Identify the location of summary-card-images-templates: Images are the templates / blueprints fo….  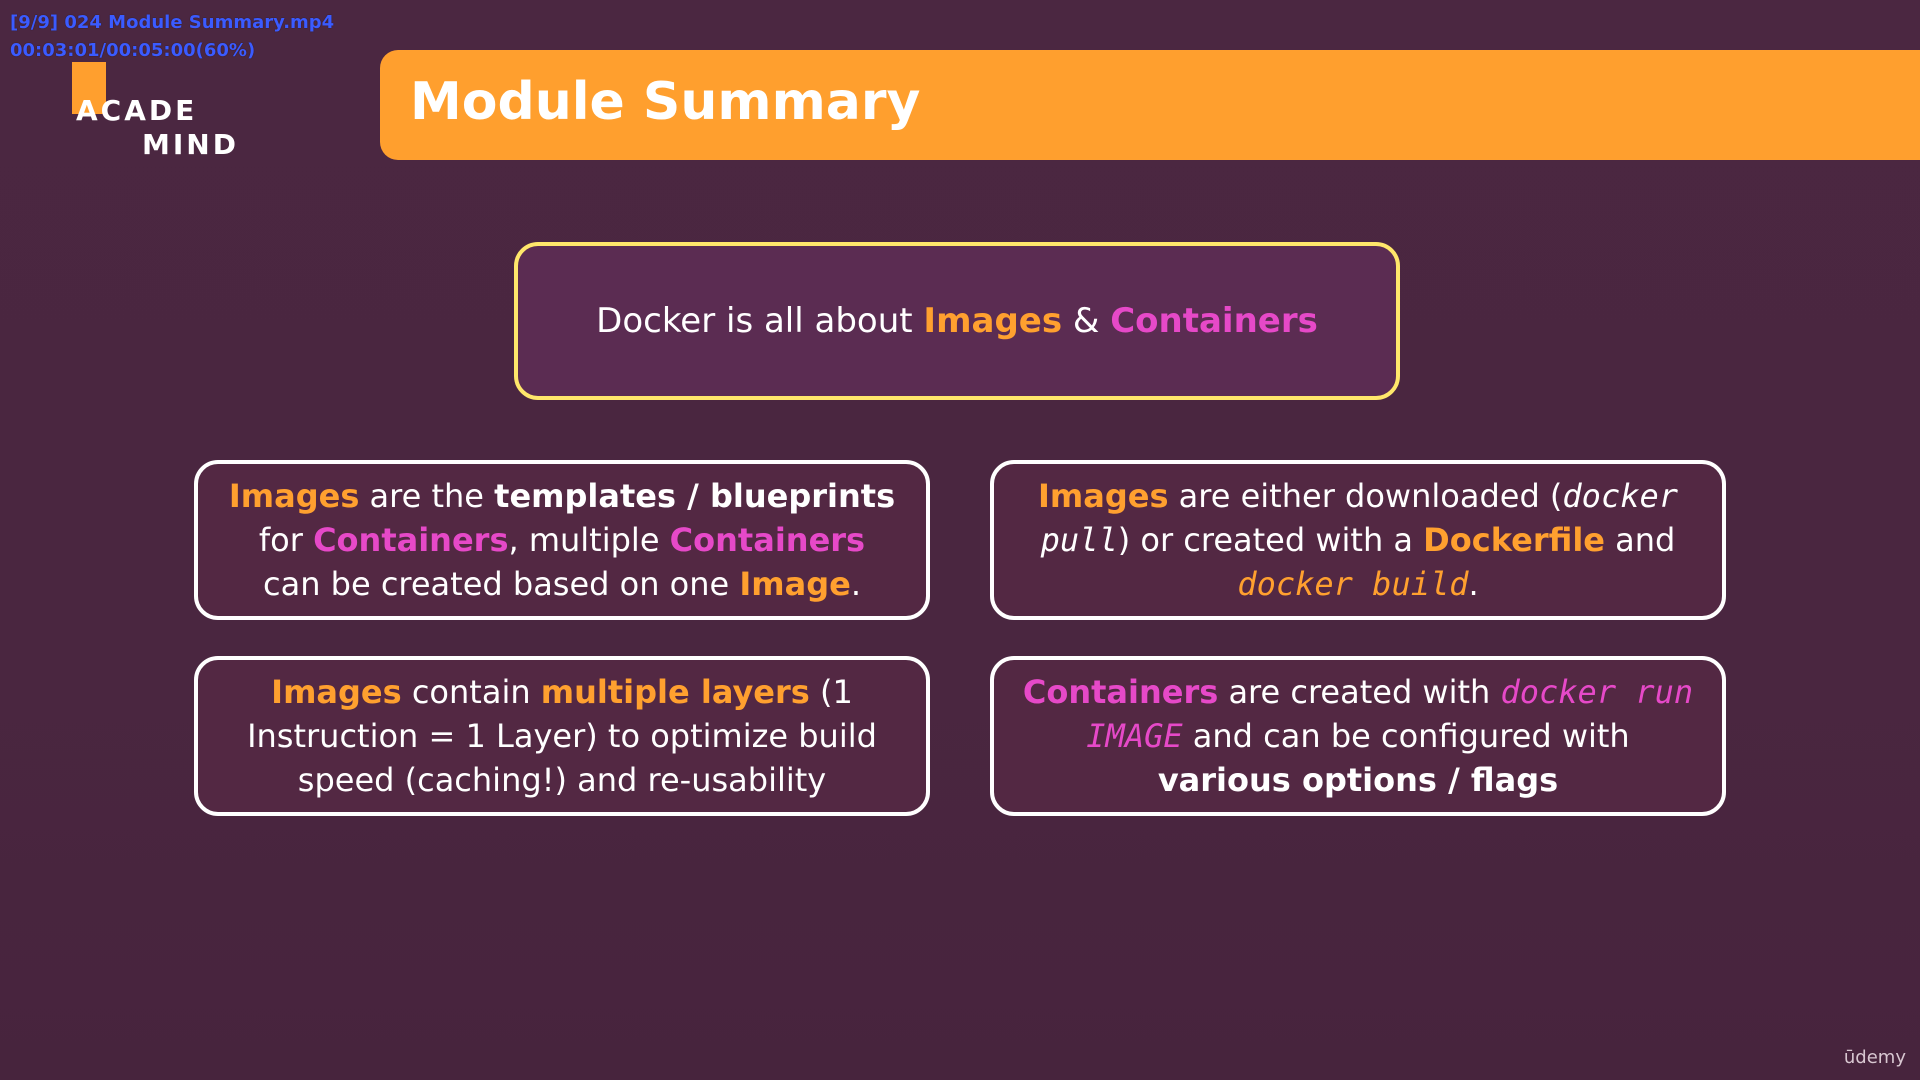
(562, 540).